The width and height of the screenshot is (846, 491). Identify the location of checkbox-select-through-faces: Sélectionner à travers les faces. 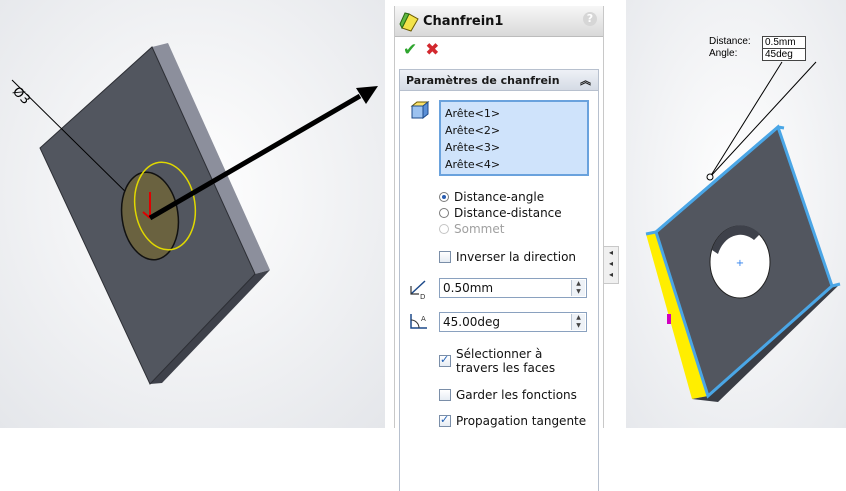
(512, 361).